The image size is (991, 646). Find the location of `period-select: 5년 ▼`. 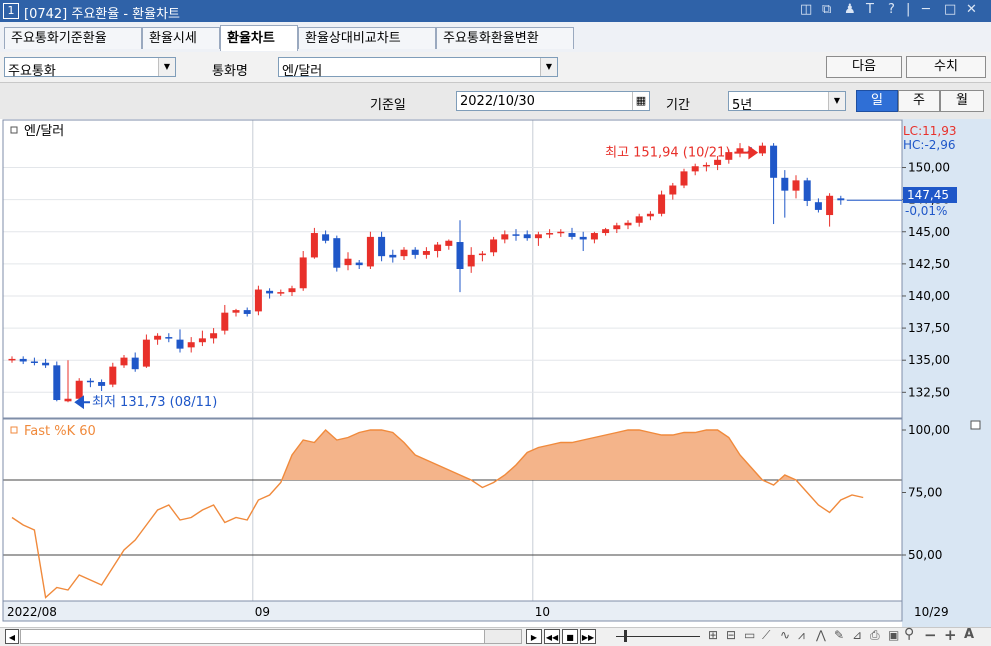

period-select: 5년 ▼ is located at coordinates (787, 102).